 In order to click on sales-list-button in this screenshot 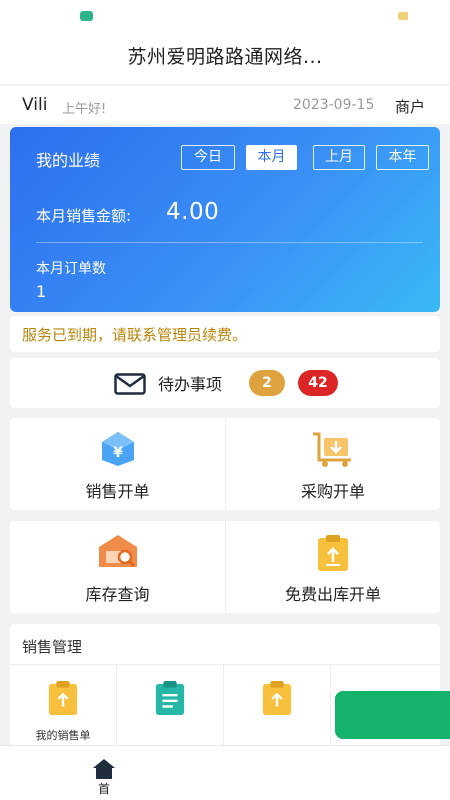, I will do `click(170, 709)`.